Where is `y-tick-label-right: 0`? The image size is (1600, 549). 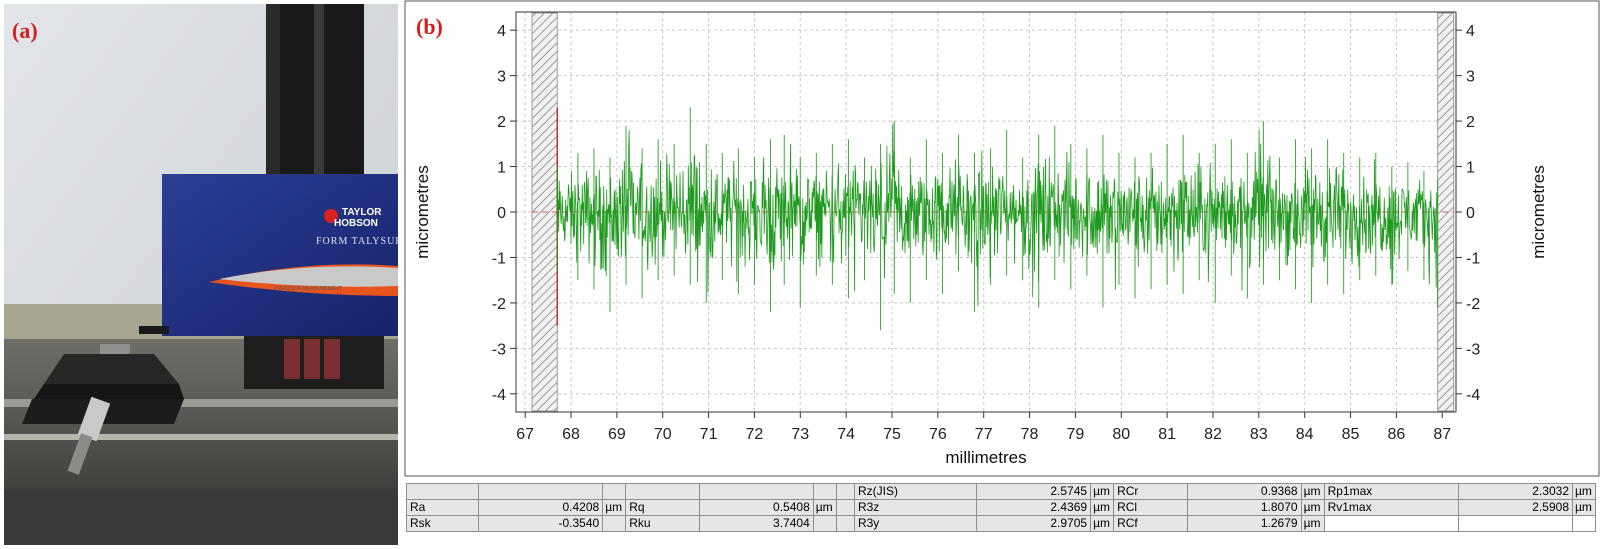 y-tick-label-right: 0 is located at coordinates (1470, 213).